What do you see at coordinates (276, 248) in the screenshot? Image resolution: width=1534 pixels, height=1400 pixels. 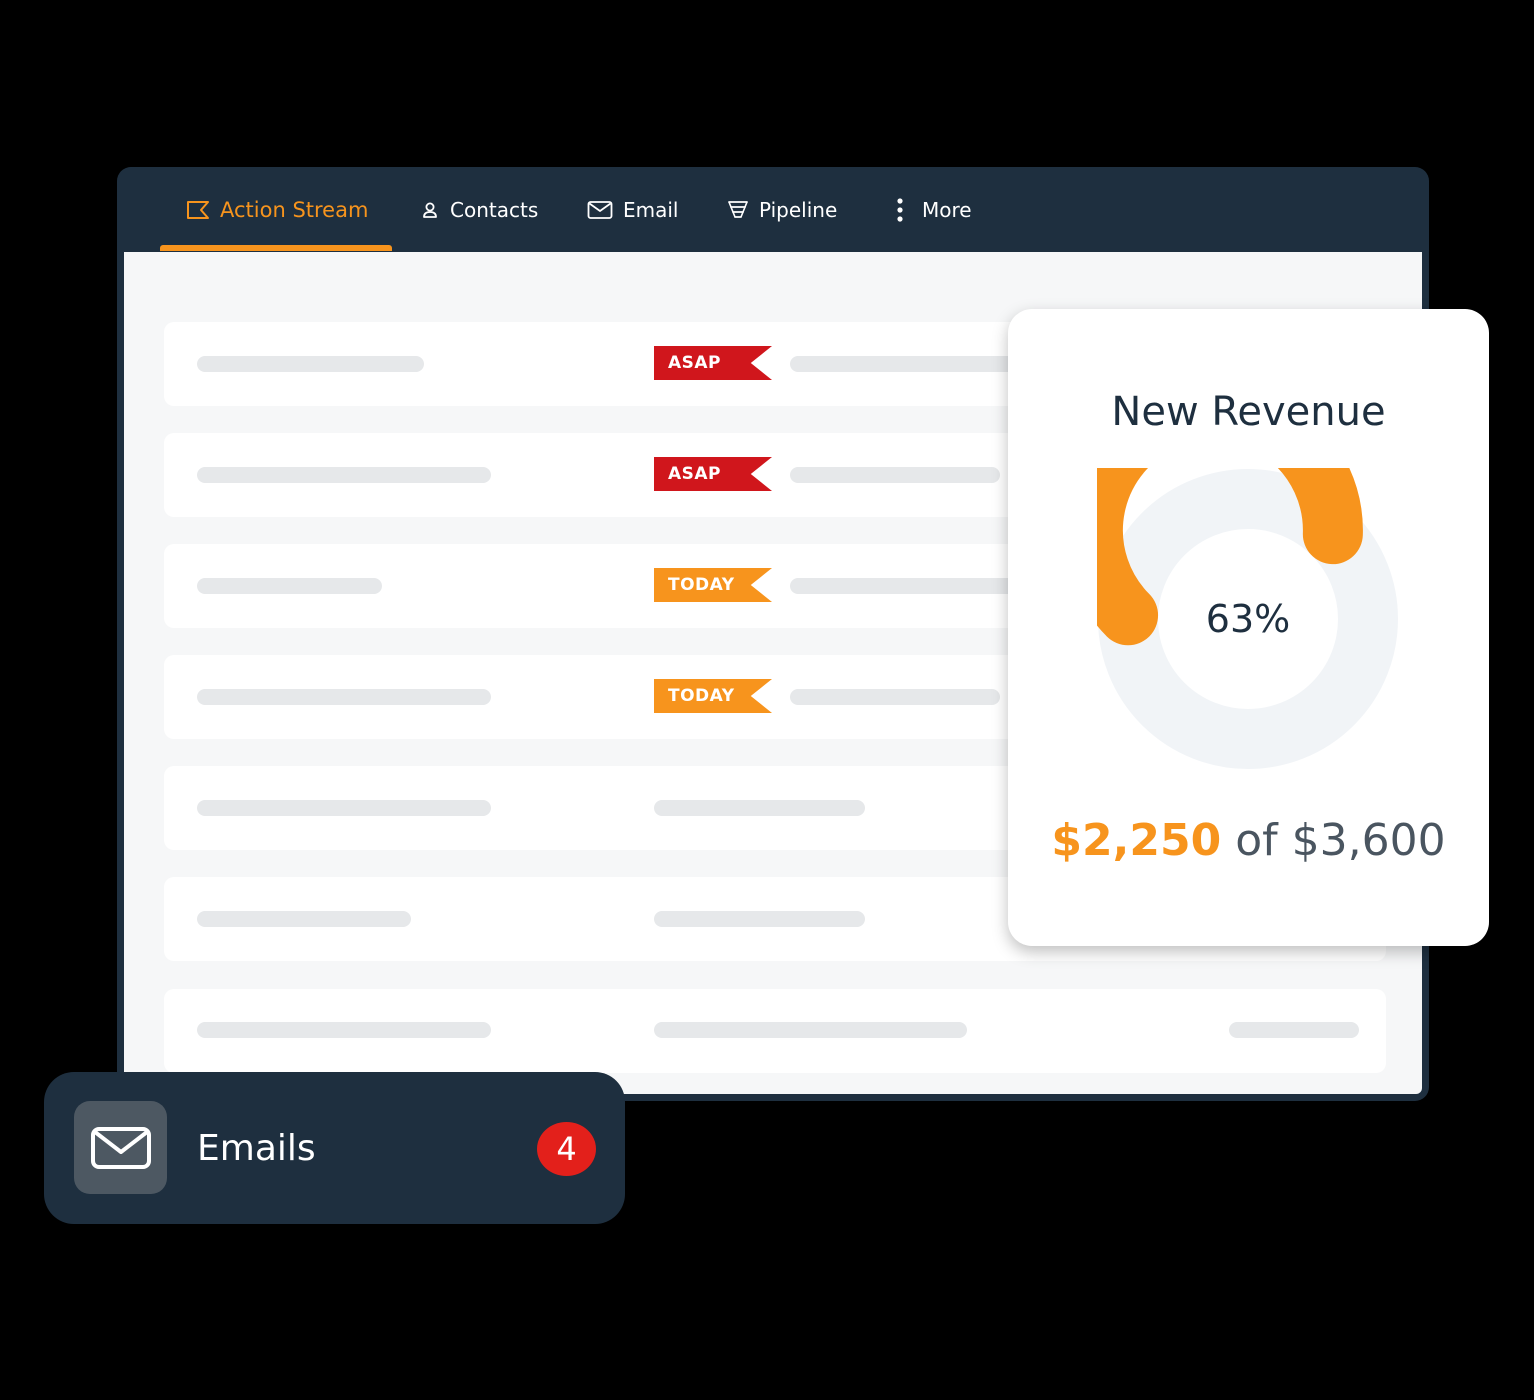 I see `active-tab-indicator` at bounding box center [276, 248].